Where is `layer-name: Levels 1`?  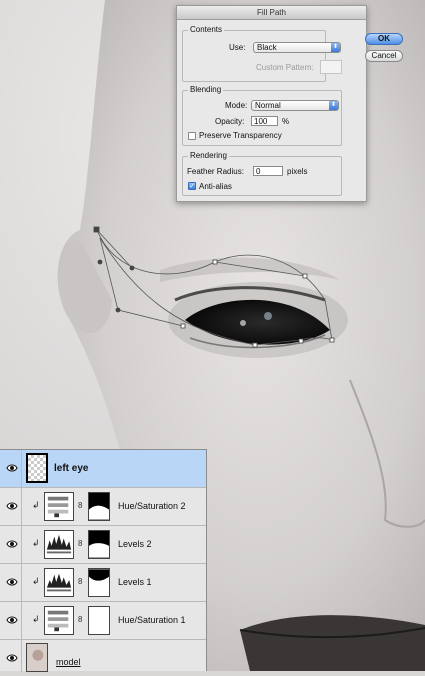
layer-name: Levels 1 is located at coordinates (135, 582).